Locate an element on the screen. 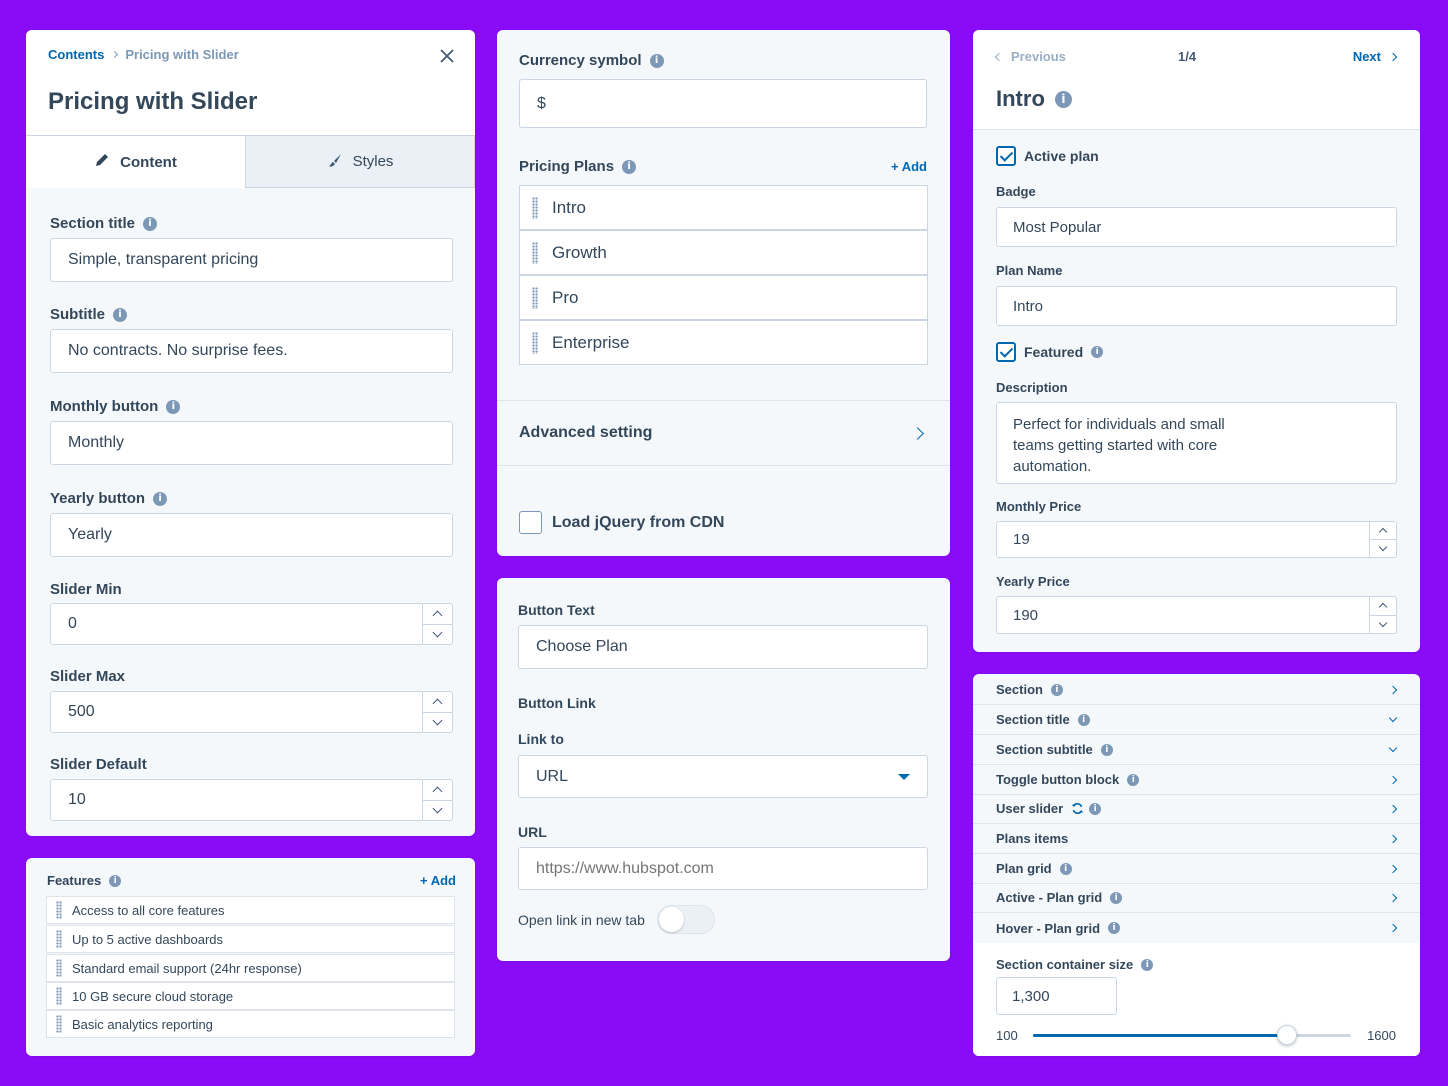 This screenshot has height=1086, width=1448. pricing-plans-add-button: + Add is located at coordinates (909, 166).